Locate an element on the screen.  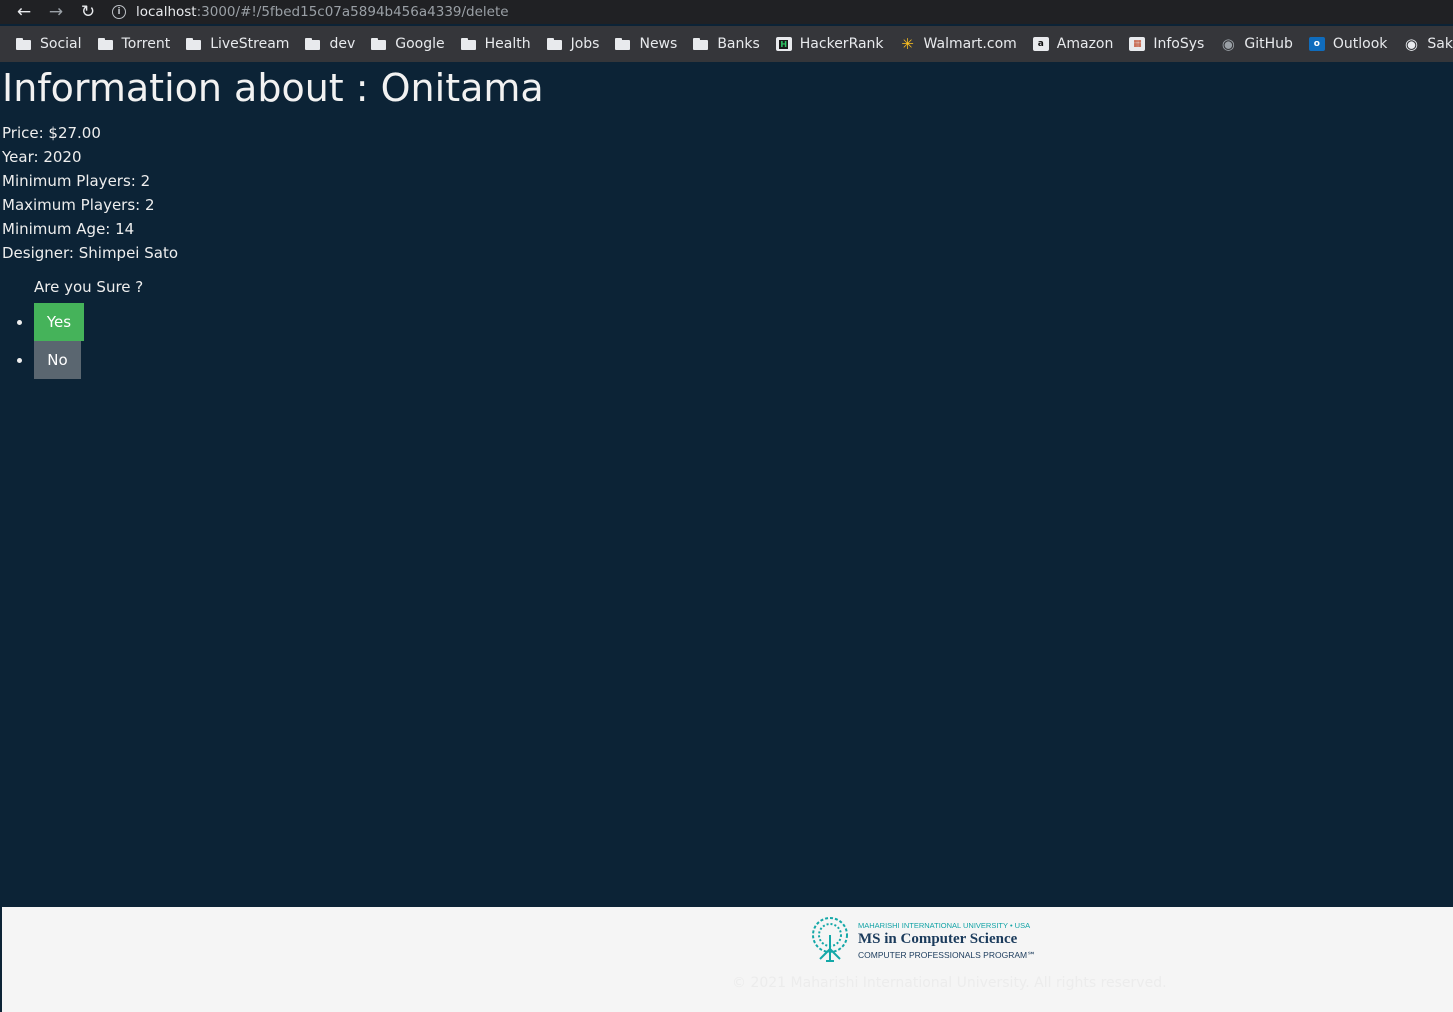
tree-logo-icon is located at coordinates (830, 939).